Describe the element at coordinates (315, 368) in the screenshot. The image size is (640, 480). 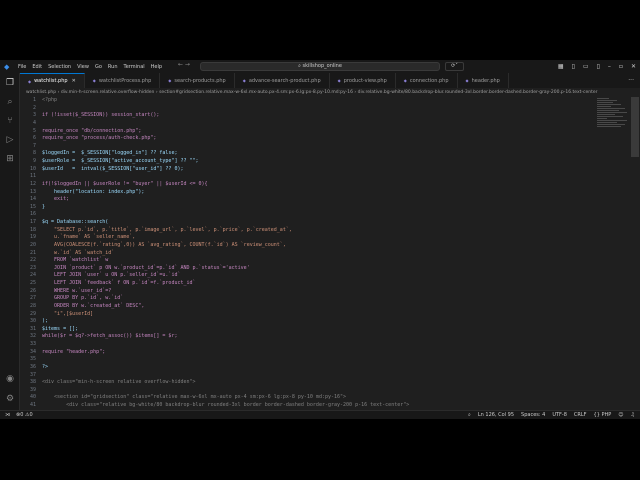
I see `code-line: 36 ?>` at that location.